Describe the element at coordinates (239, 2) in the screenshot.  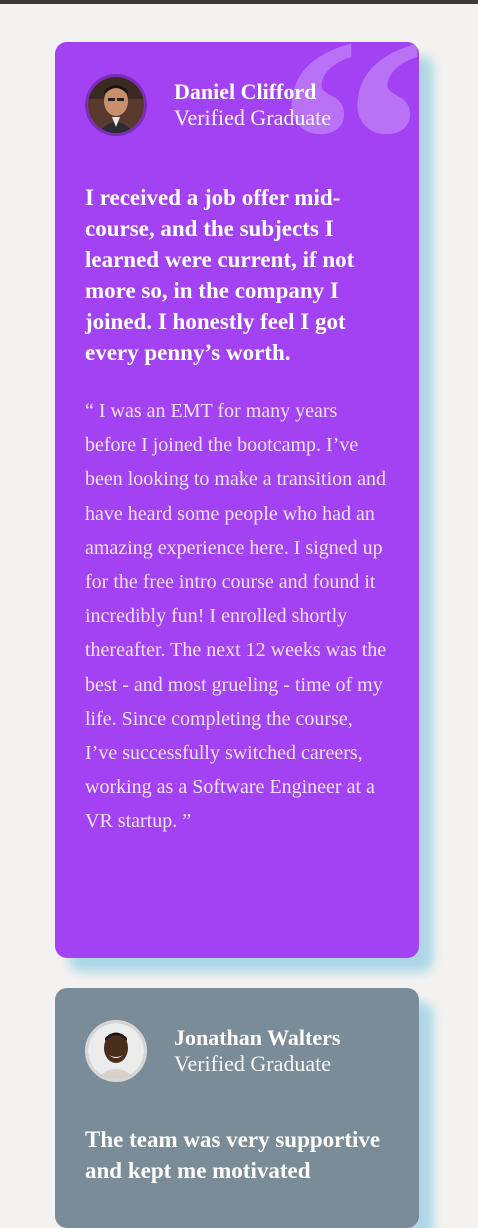
I see `top-border` at that location.